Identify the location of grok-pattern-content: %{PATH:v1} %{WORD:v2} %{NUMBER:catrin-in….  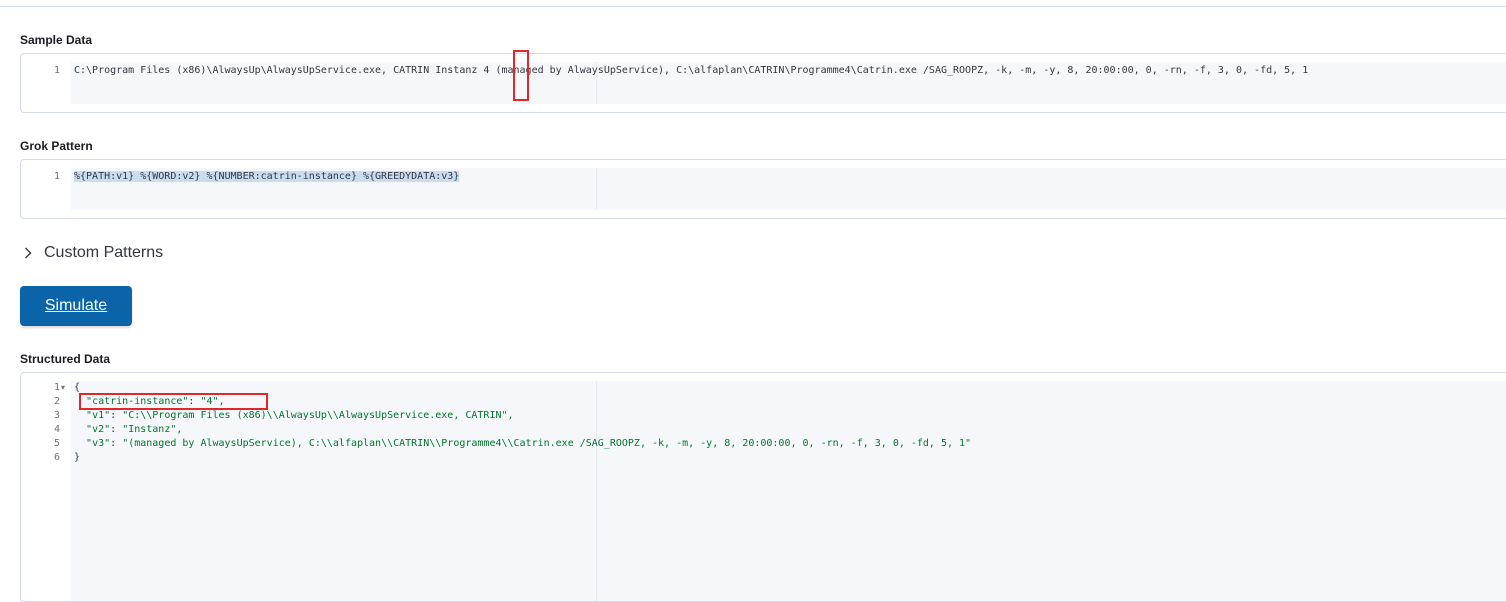
(788, 189).